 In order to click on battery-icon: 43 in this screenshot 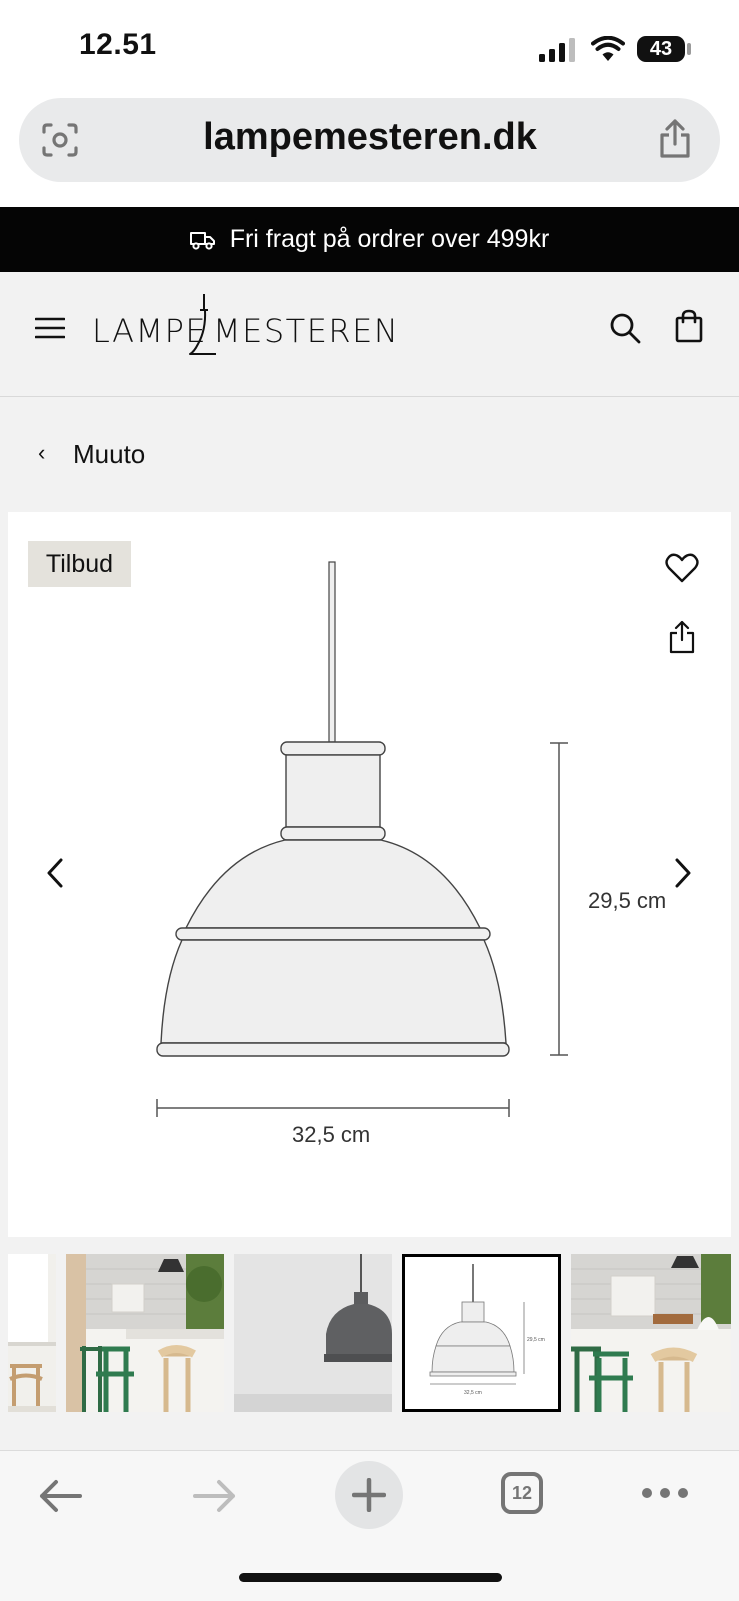, I will do `click(661, 49)`.